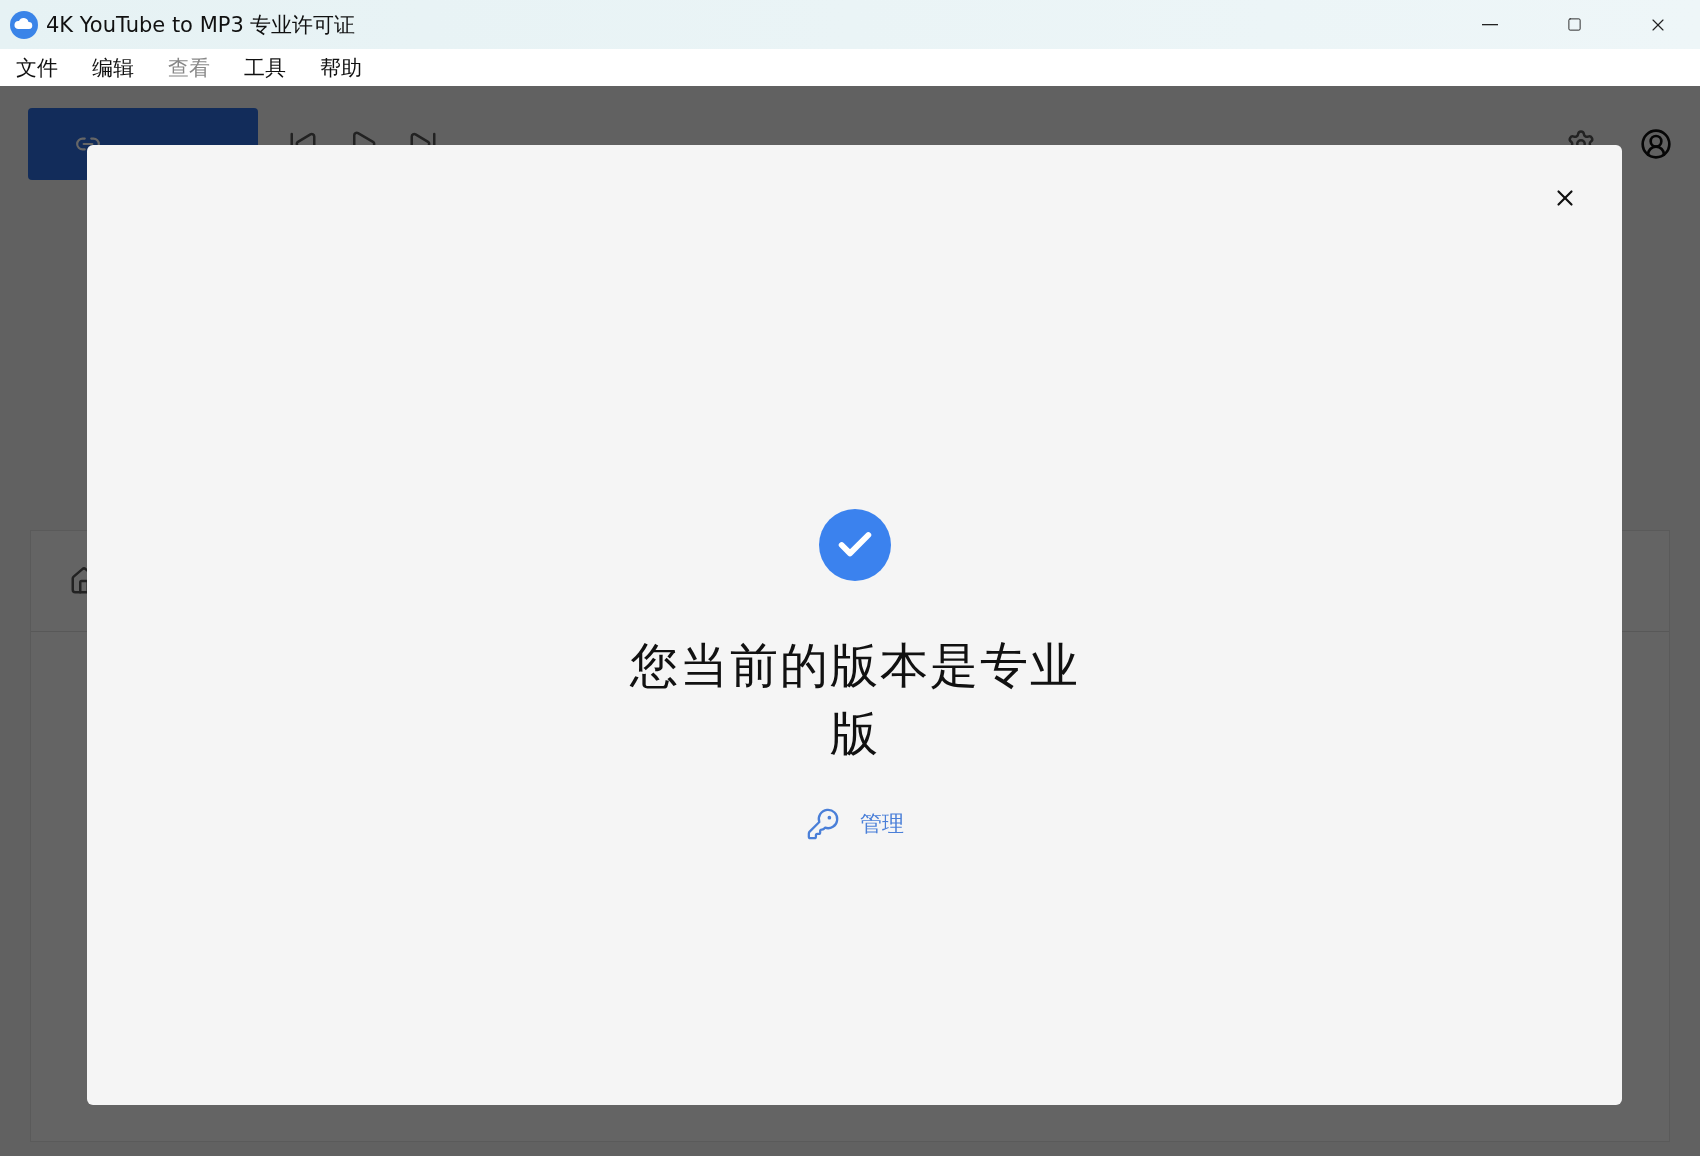  I want to click on minimize-icon, so click(1490, 24).